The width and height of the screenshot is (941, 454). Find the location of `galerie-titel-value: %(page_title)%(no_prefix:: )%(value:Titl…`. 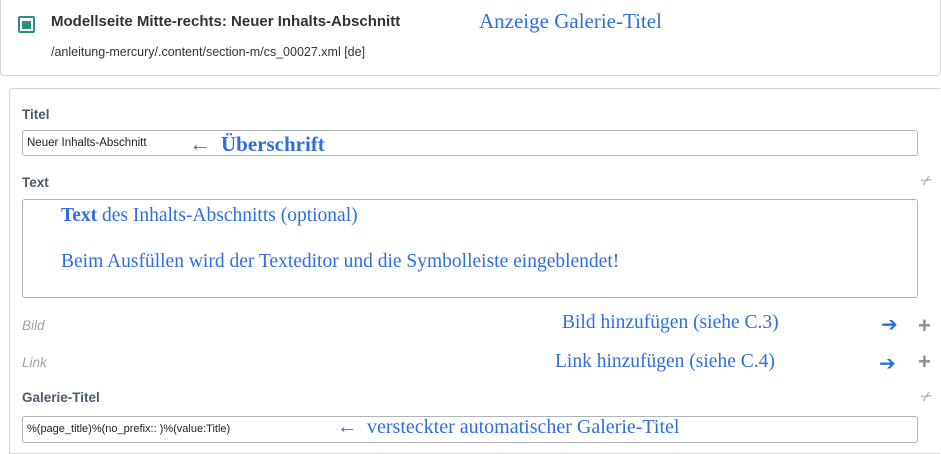

galerie-titel-value: %(page_title)%(no_prefix:: )%(value:Titl… is located at coordinates (129, 429).